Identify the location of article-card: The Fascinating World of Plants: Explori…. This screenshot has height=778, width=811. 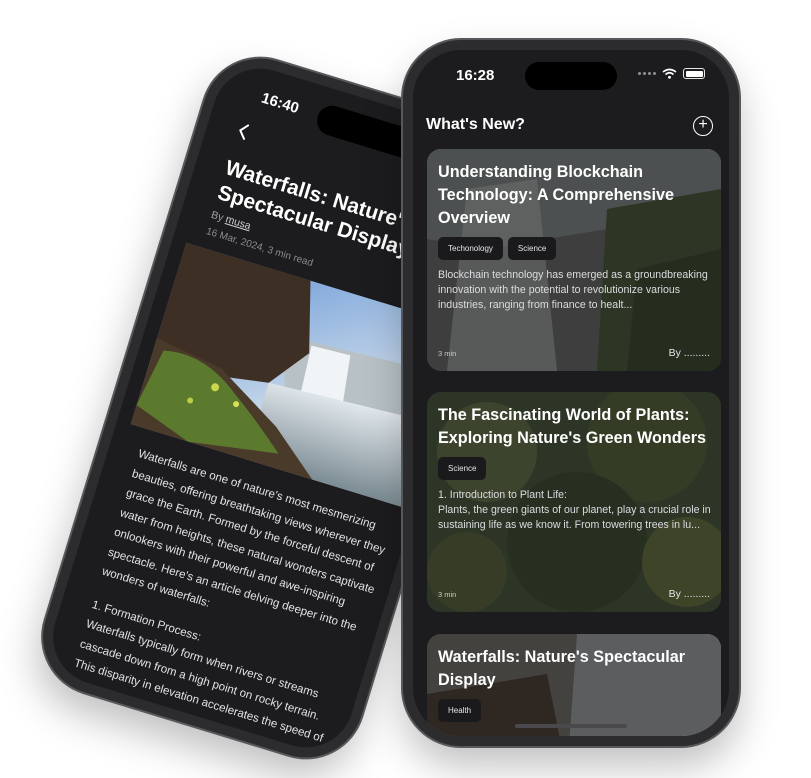
(574, 502).